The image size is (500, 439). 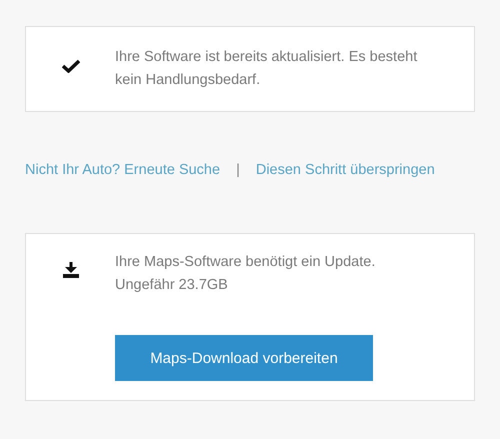 What do you see at coordinates (71, 66) in the screenshot?
I see `checkmark-icon` at bounding box center [71, 66].